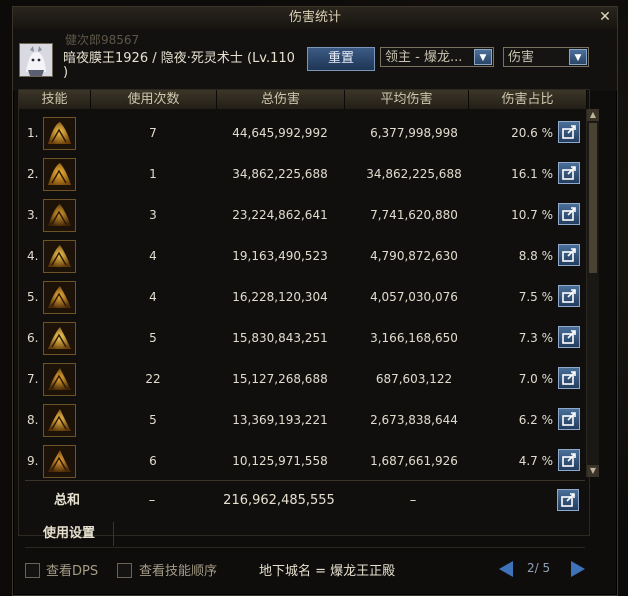  Describe the element at coordinates (414, 215) in the screenshot. I see `avg-damage-value: 7,741,620,880` at that location.